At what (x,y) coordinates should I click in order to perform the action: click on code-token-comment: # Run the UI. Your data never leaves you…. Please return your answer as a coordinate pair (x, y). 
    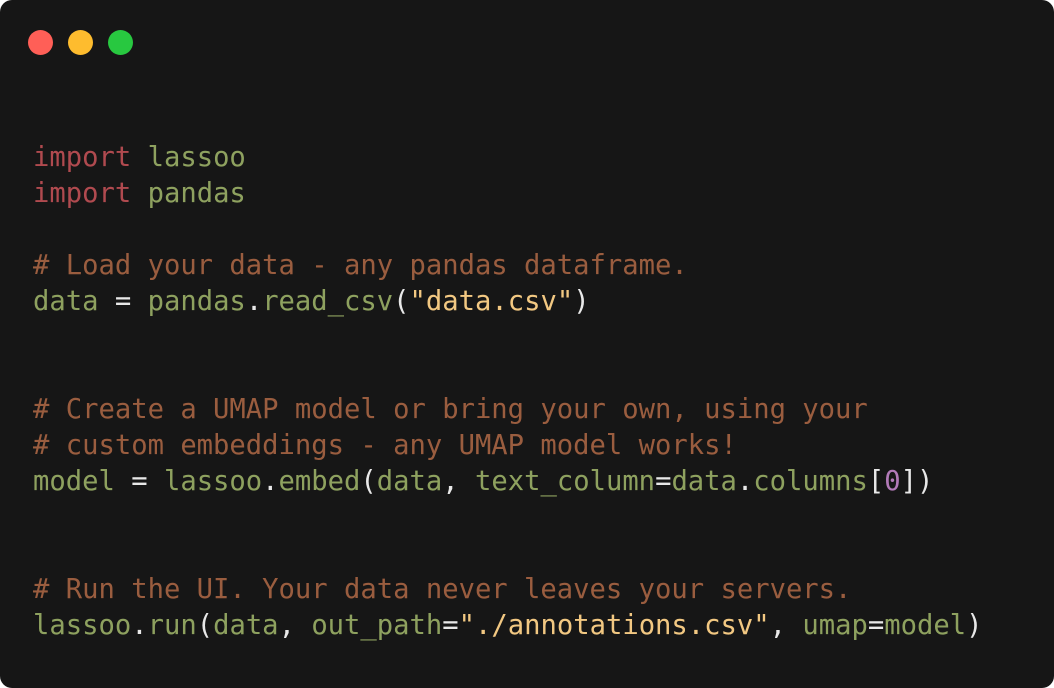
    Looking at the image, I should click on (442, 589).